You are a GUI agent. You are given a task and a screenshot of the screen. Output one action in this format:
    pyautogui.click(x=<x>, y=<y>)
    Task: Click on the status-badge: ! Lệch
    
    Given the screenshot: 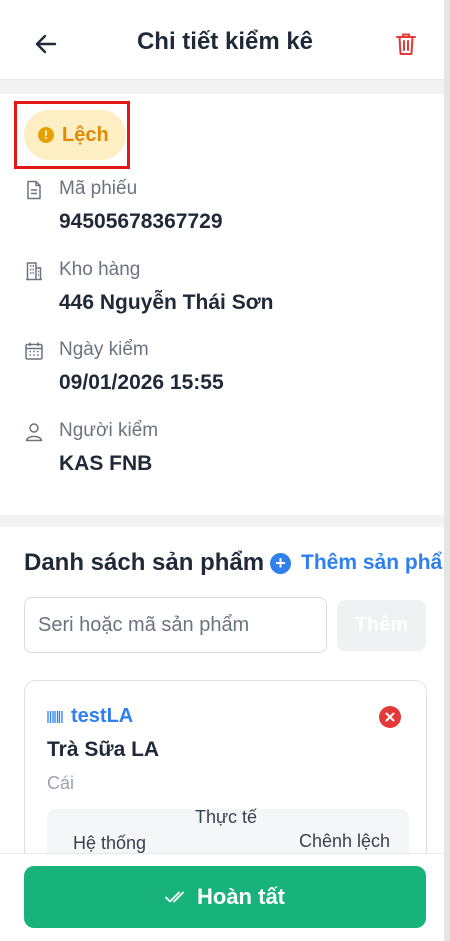 What is the action you would take?
    pyautogui.click(x=75, y=135)
    